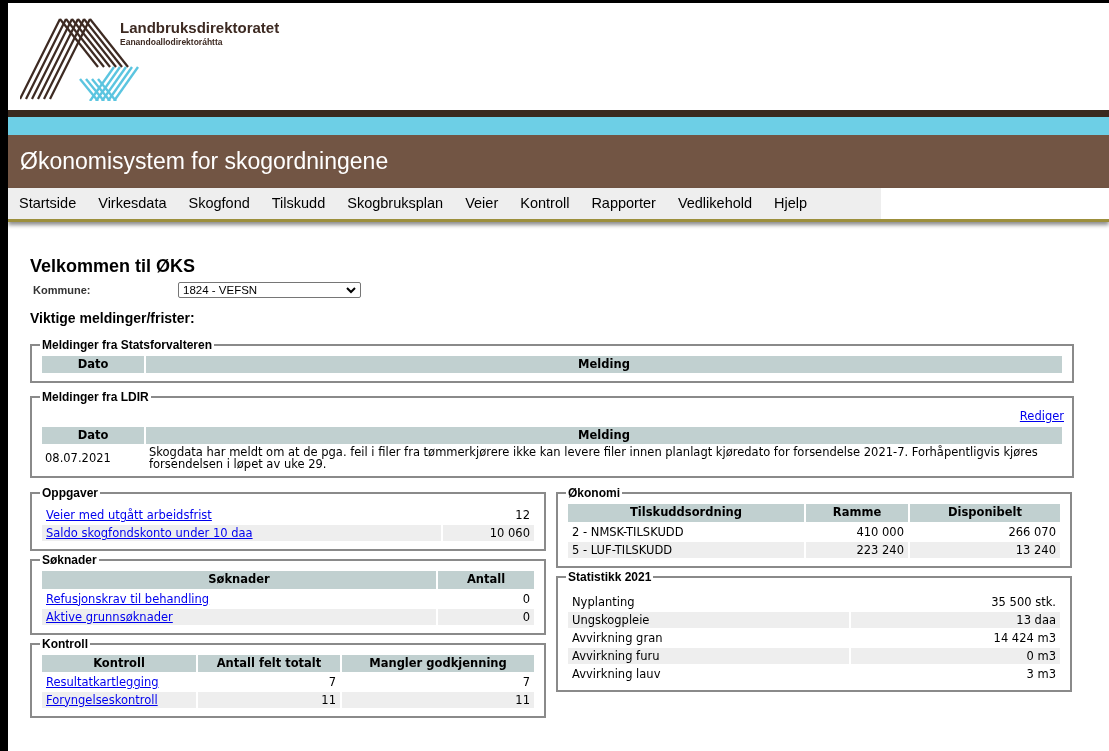  What do you see at coordinates (617, 637) in the screenshot?
I see `table-cell: Avvirkning gran` at bounding box center [617, 637].